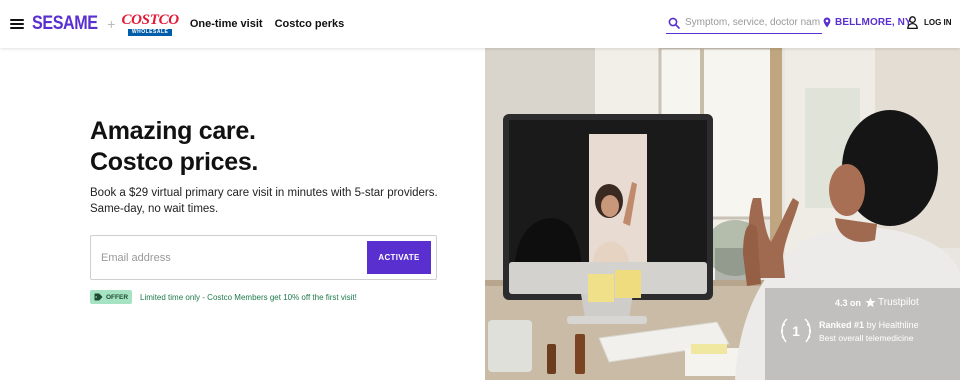  Describe the element at coordinates (848, 302) in the screenshot. I see `rating-value: 4.3 on` at that location.